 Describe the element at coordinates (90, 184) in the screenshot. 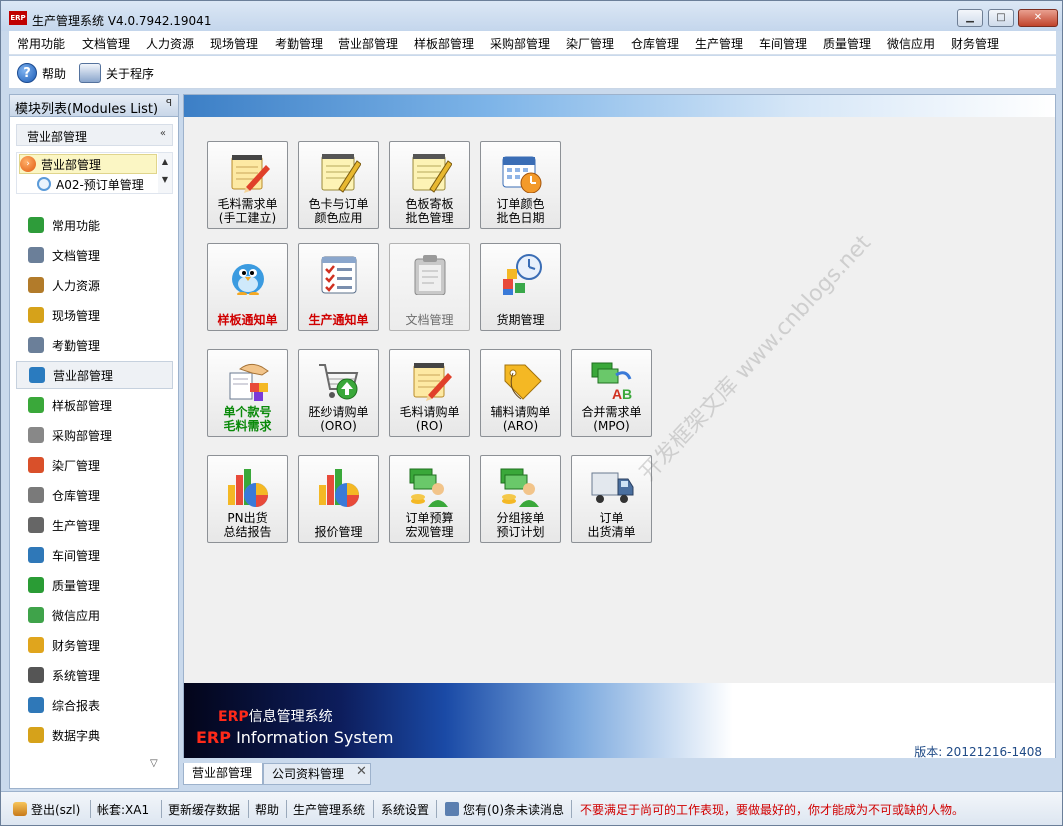

I see `tree-item-preorder: A02-预订单管理` at that location.